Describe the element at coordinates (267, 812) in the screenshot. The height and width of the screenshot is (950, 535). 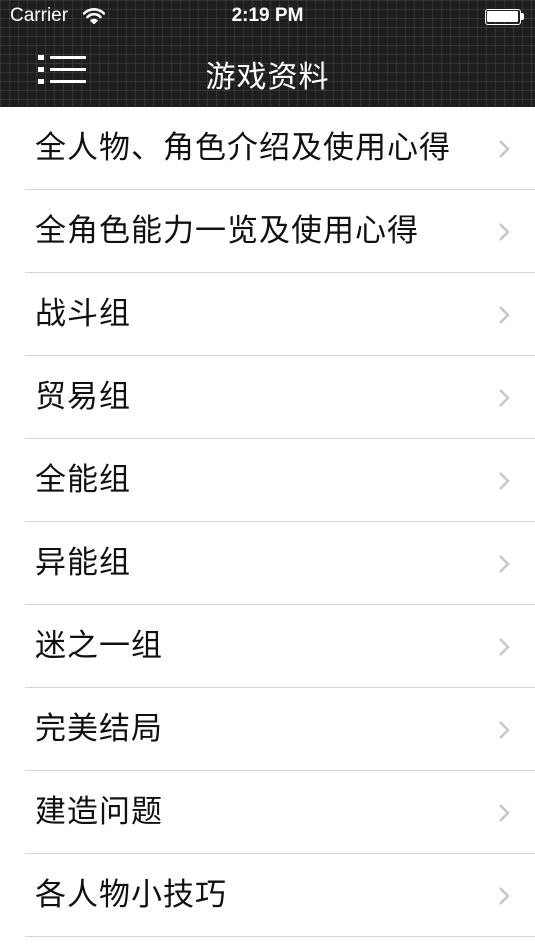
I see `list-item: 建造问题` at that location.